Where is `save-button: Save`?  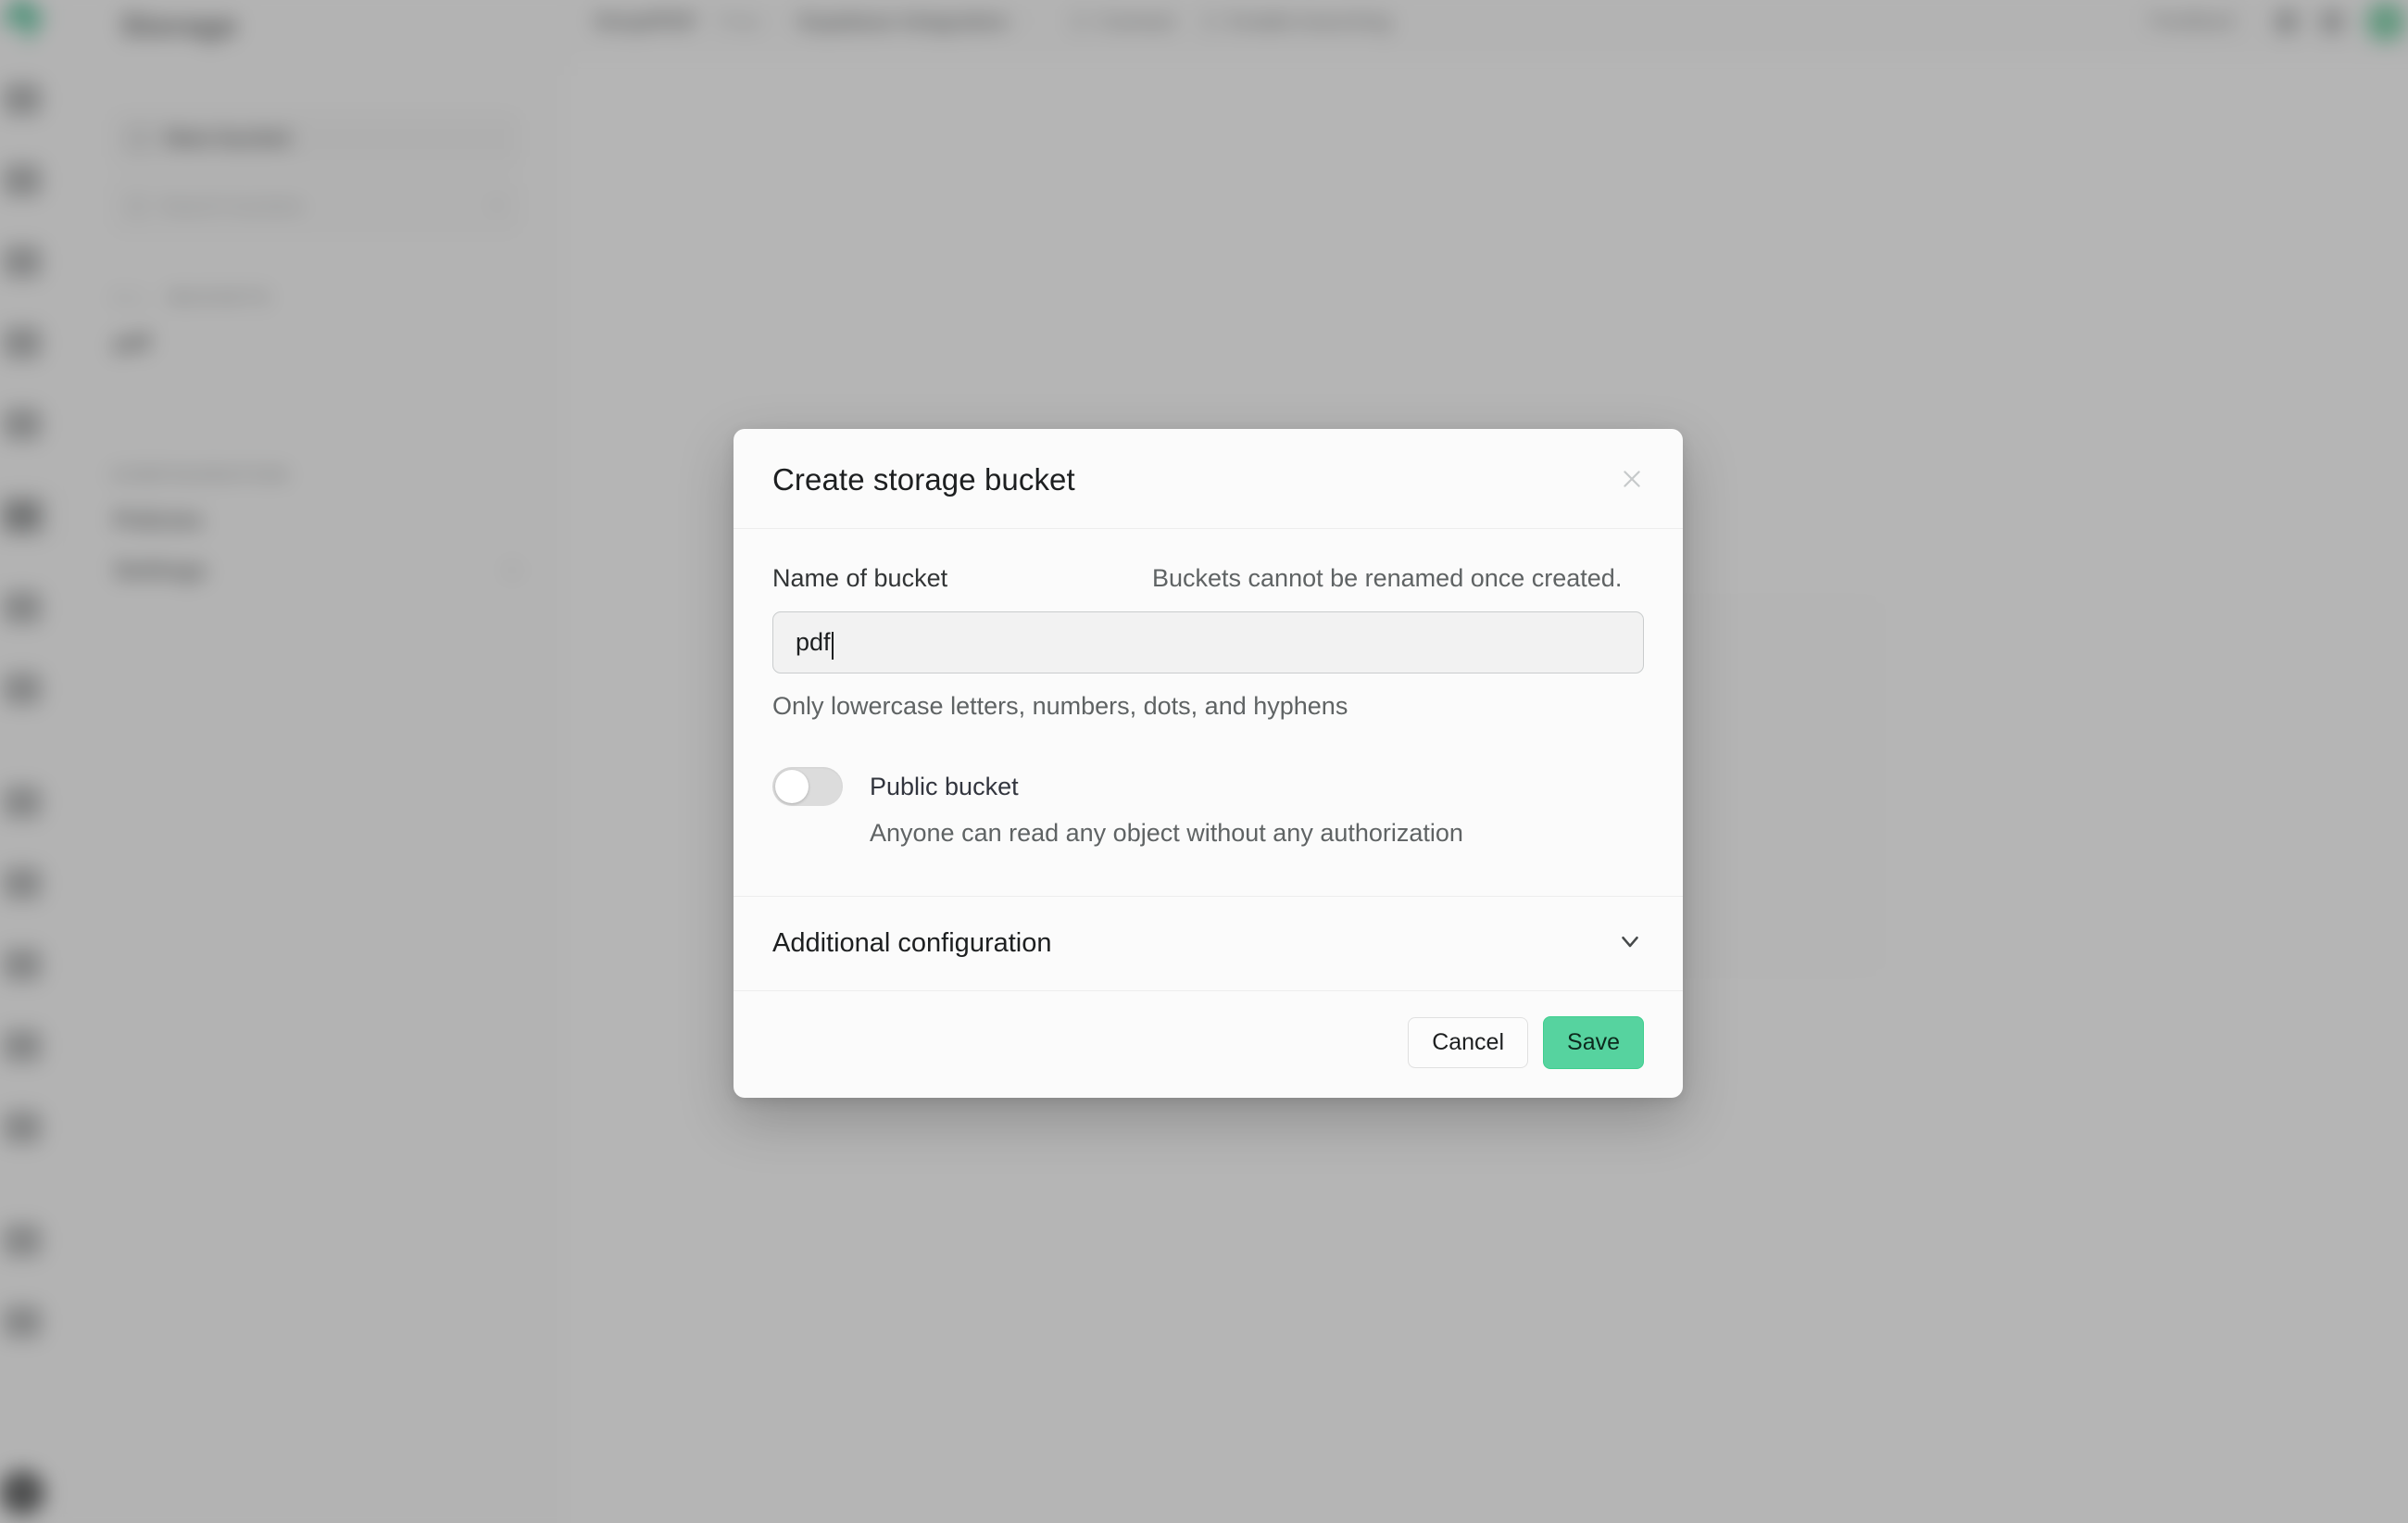
save-button: Save is located at coordinates (1594, 1042).